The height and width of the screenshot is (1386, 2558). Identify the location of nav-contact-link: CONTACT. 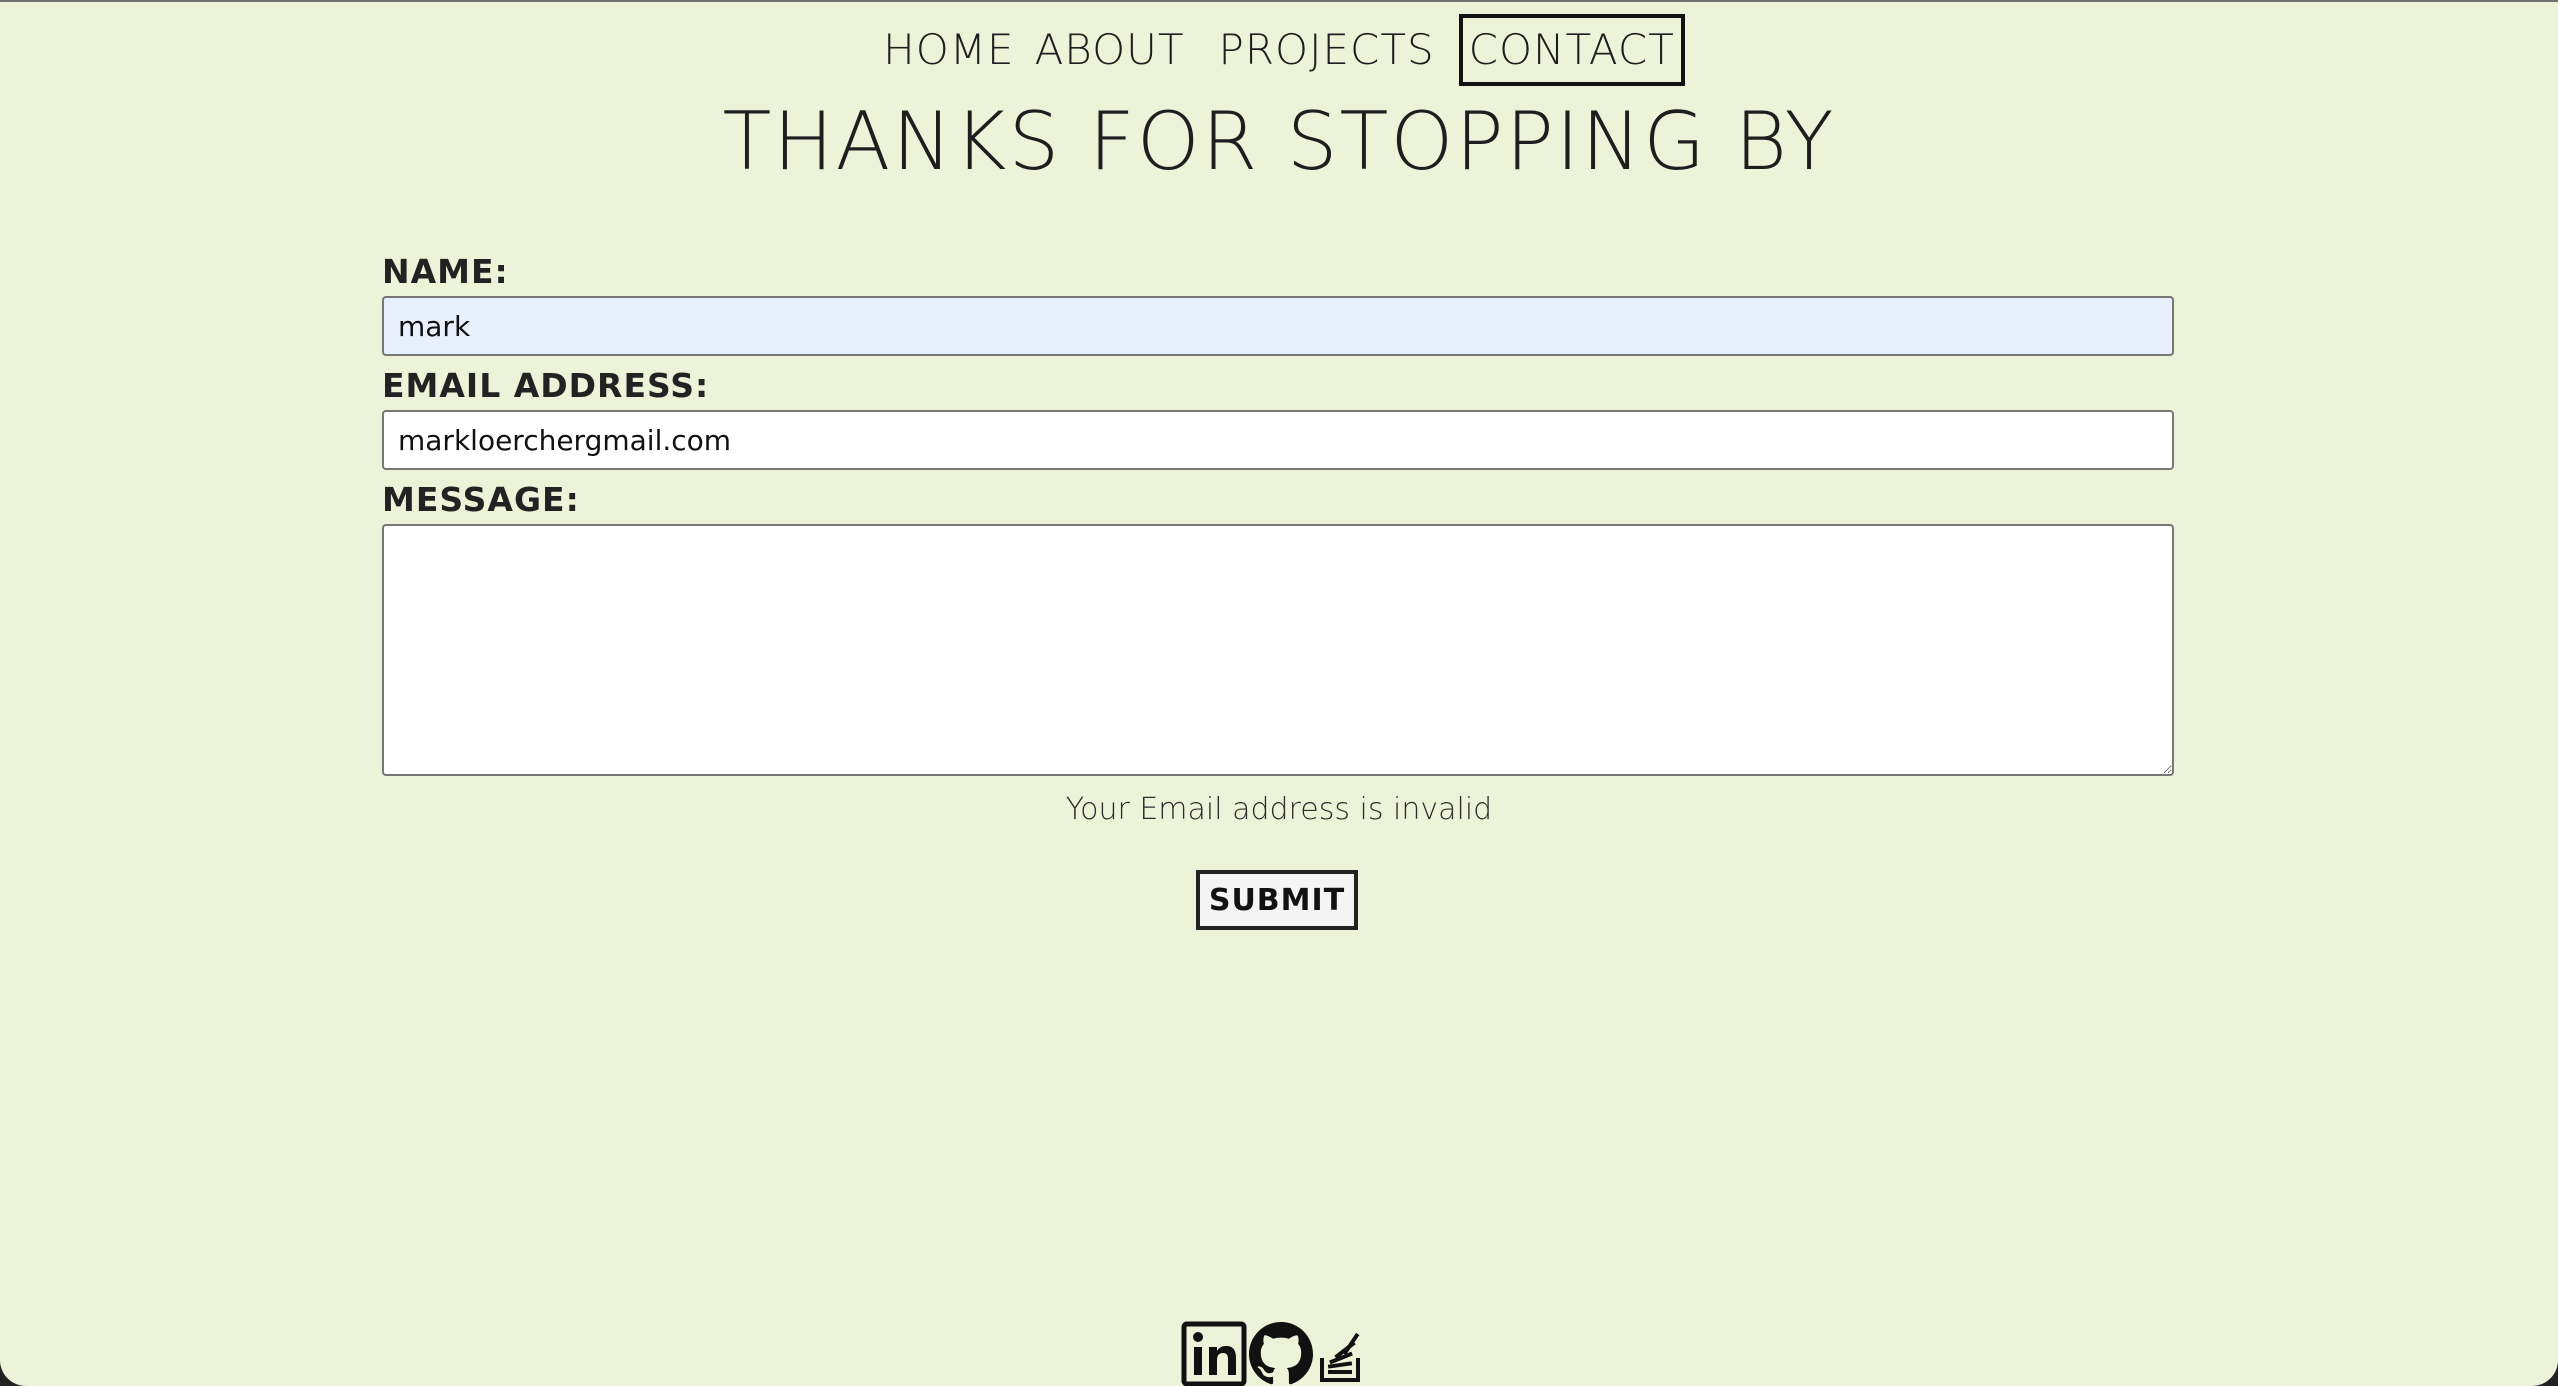
(1571, 50).